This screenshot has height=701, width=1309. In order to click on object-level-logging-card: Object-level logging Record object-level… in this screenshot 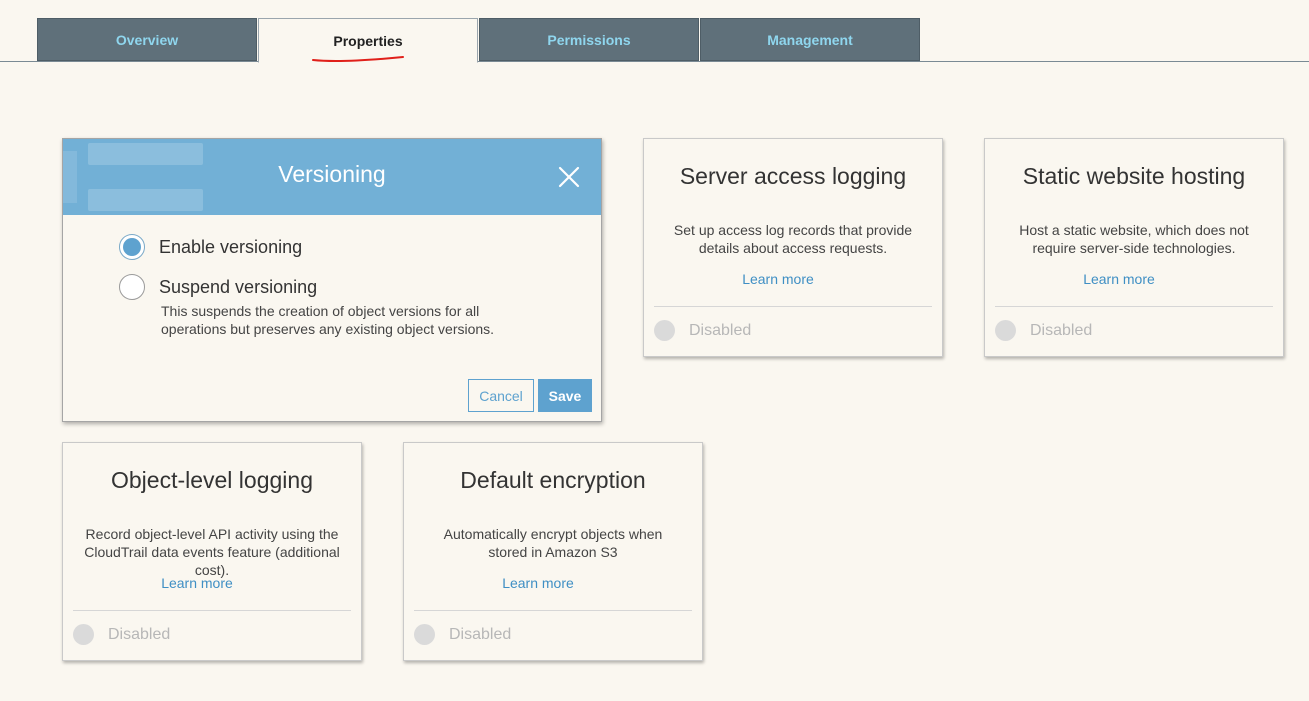, I will do `click(212, 551)`.